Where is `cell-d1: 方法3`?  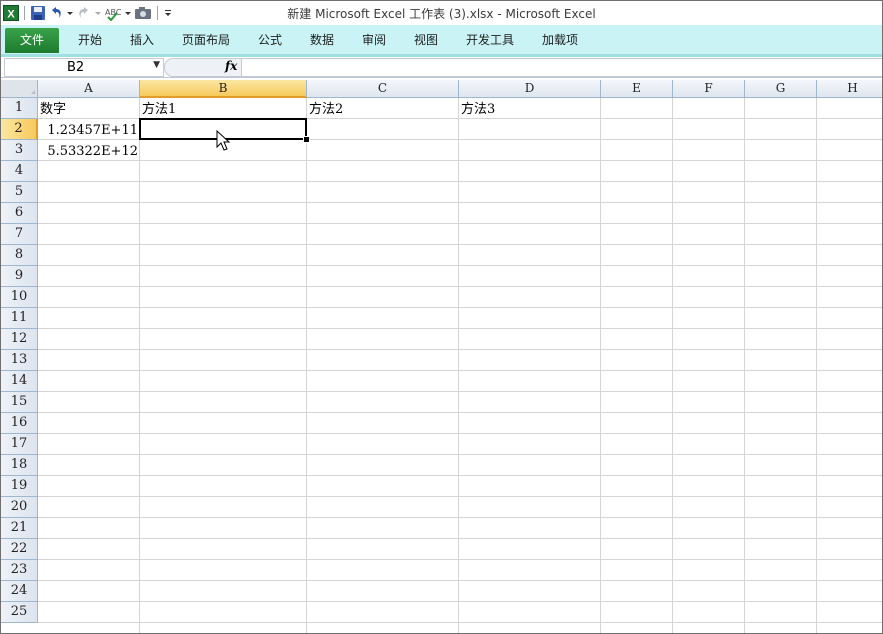
cell-d1: 方法3 is located at coordinates (478, 109).